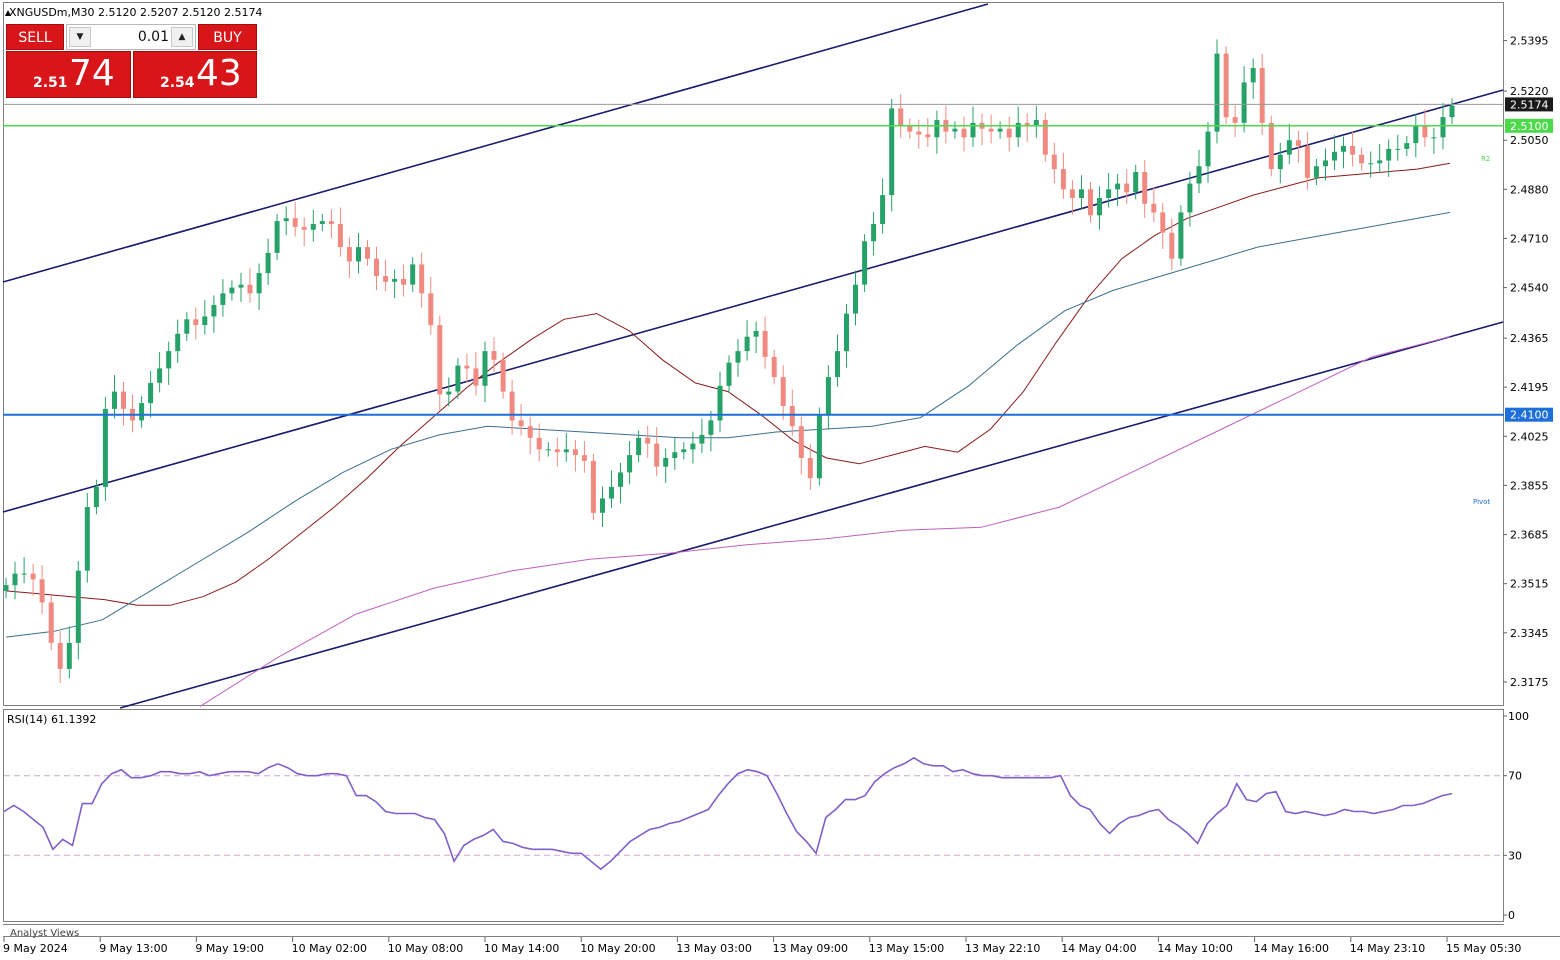 The height and width of the screenshot is (960, 1560). Describe the element at coordinates (132, 37) in the screenshot. I see `lot-size-input` at that location.